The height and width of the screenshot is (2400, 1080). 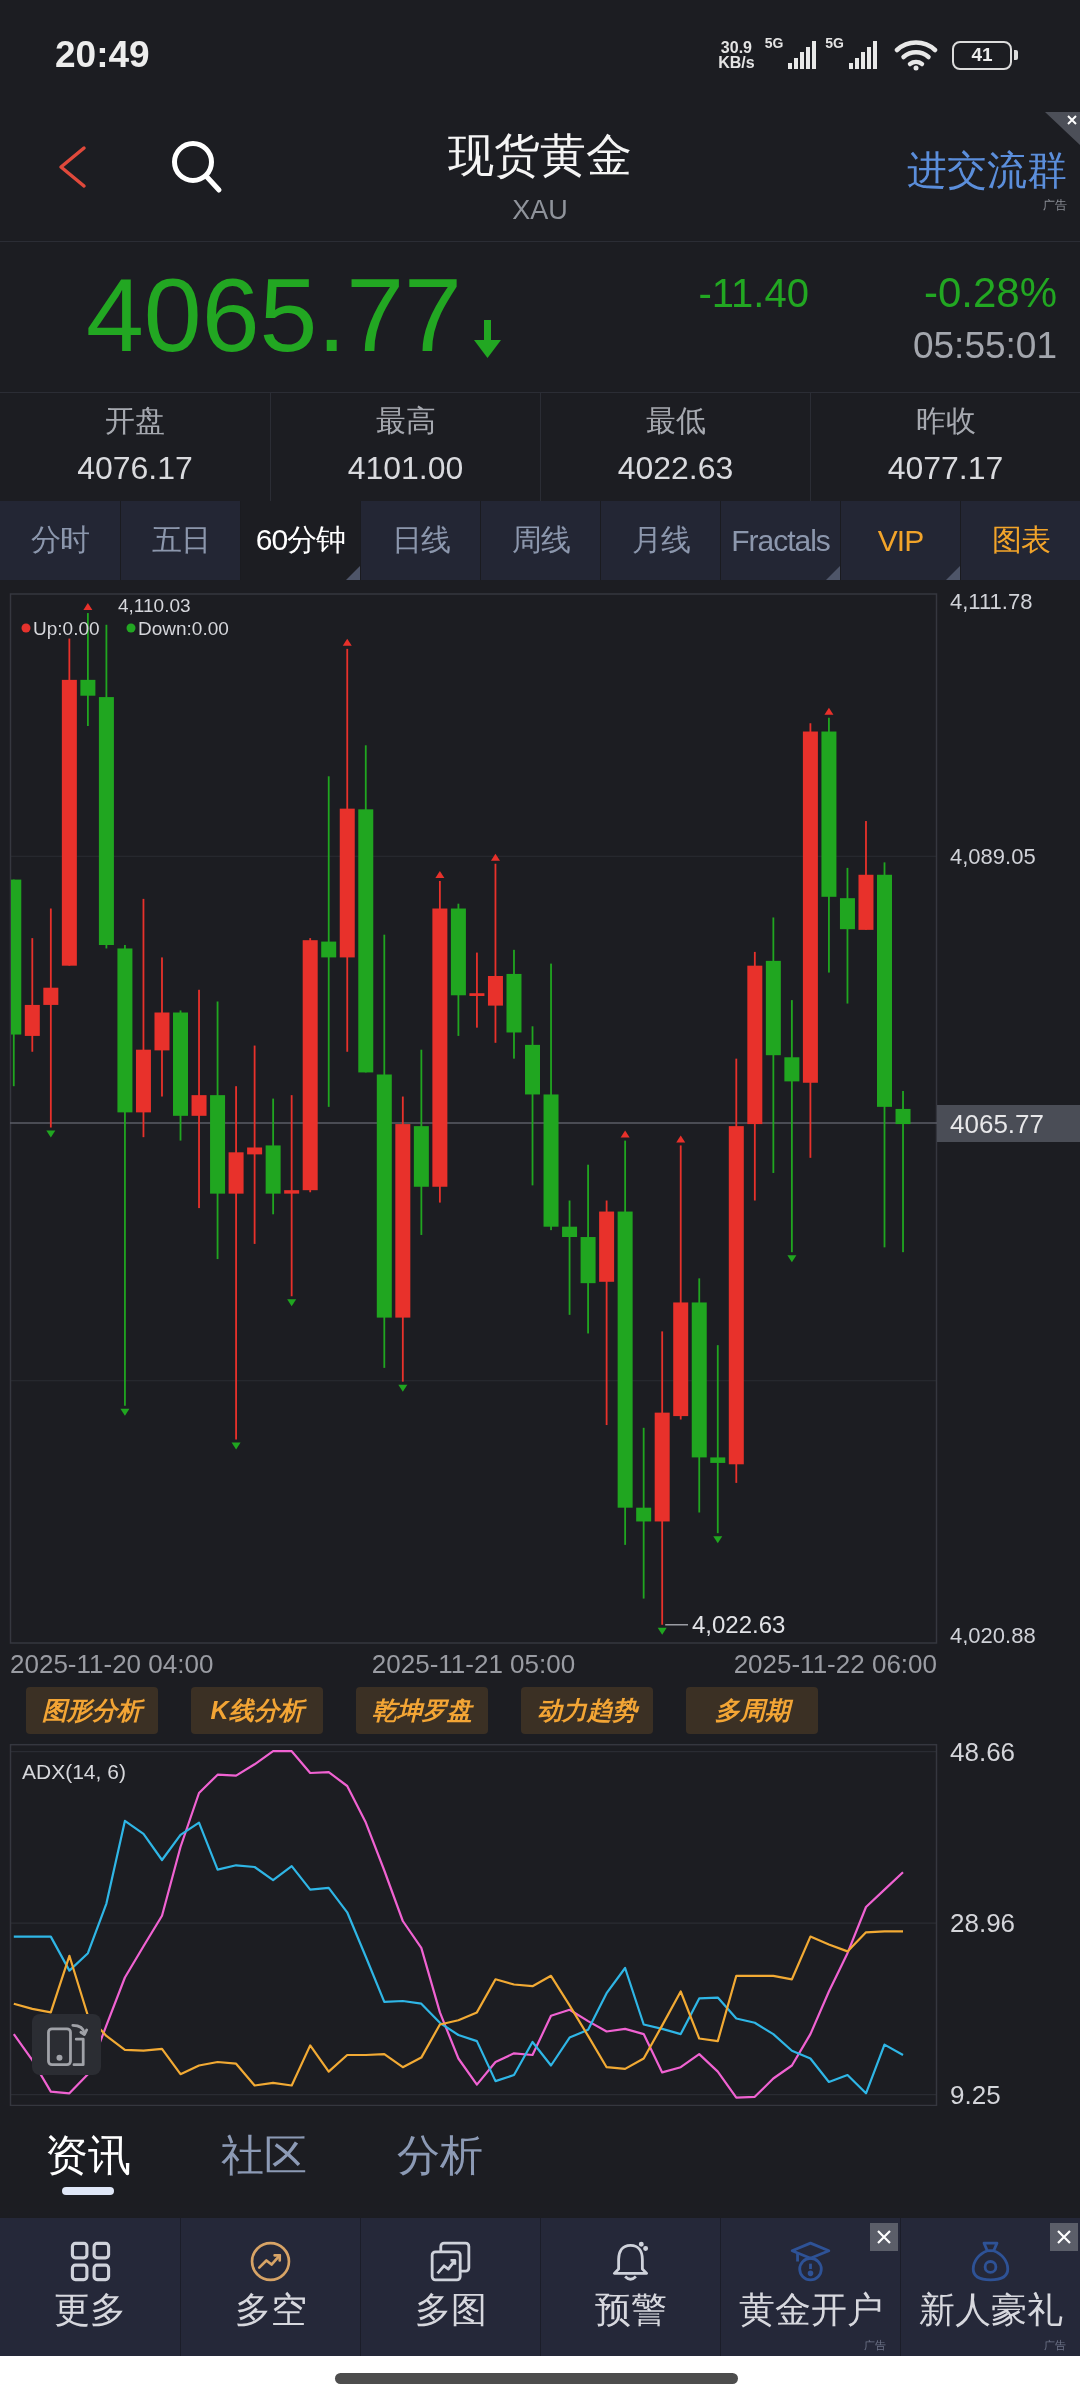 I want to click on stat-label: 昨收, so click(x=945, y=421).